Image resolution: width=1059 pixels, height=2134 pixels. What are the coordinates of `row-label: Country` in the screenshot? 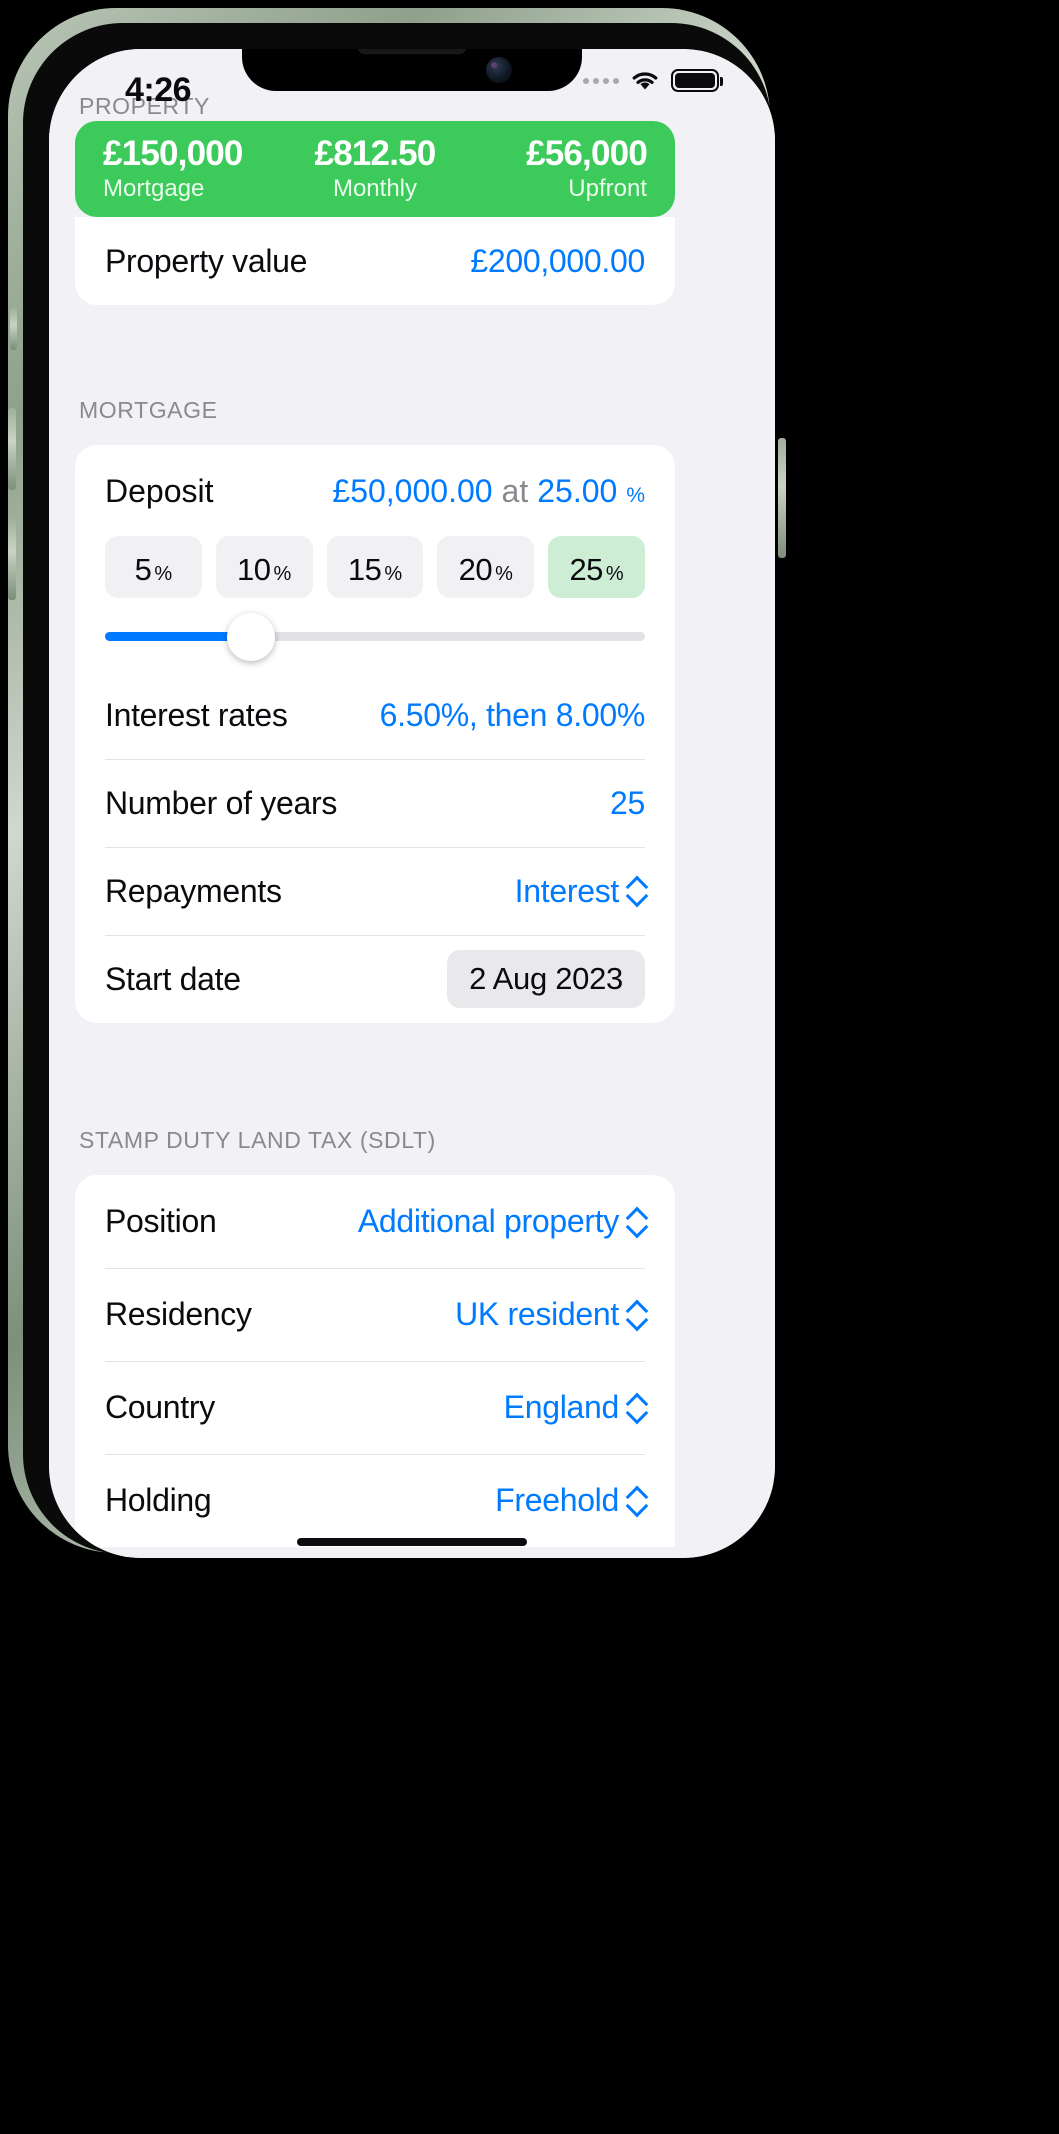 It's located at (160, 1407).